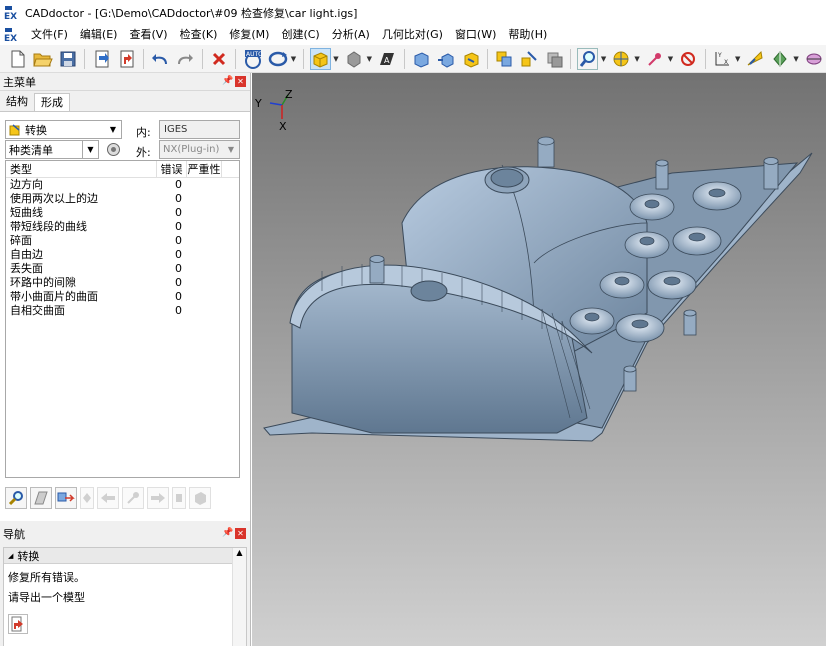 The width and height of the screenshot is (826, 646). I want to click on section-icon, so click(813, 59).